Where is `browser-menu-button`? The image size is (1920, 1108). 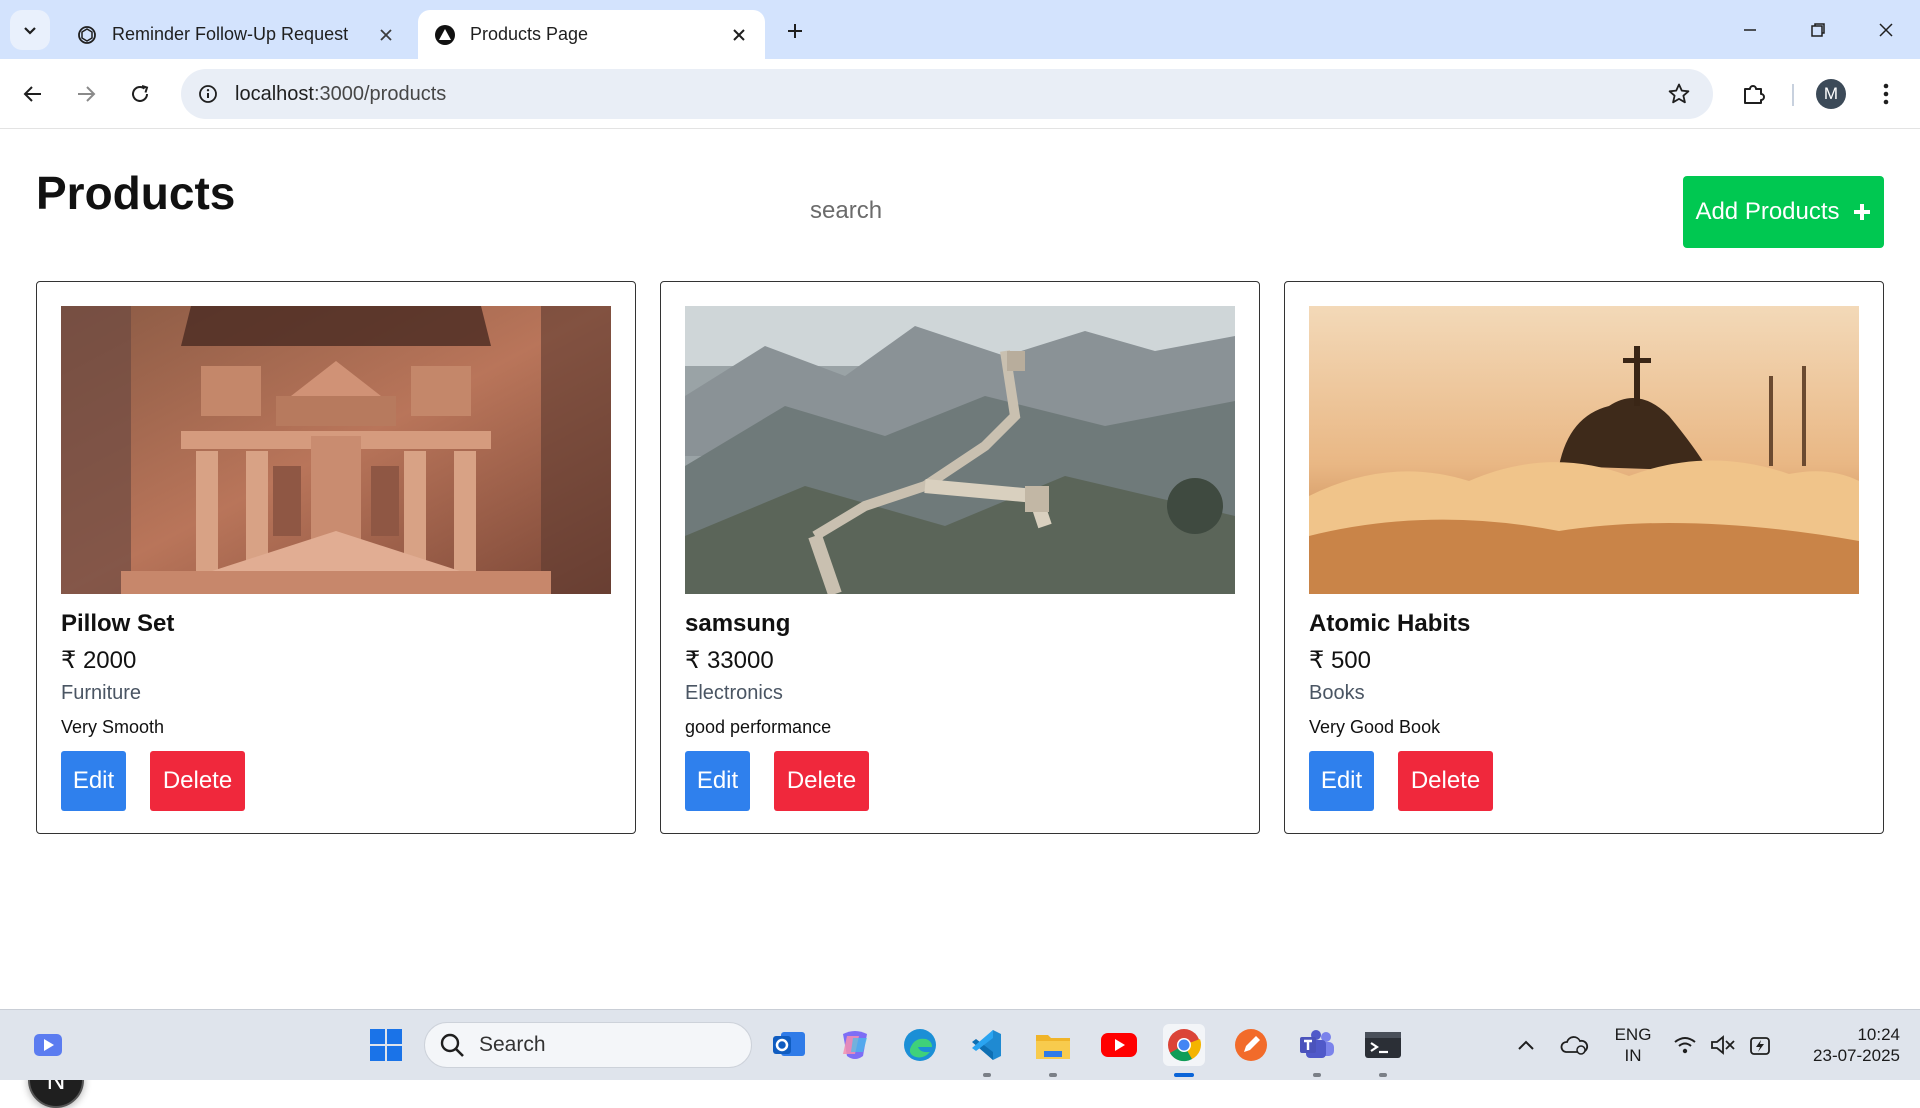 browser-menu-button is located at coordinates (1886, 94).